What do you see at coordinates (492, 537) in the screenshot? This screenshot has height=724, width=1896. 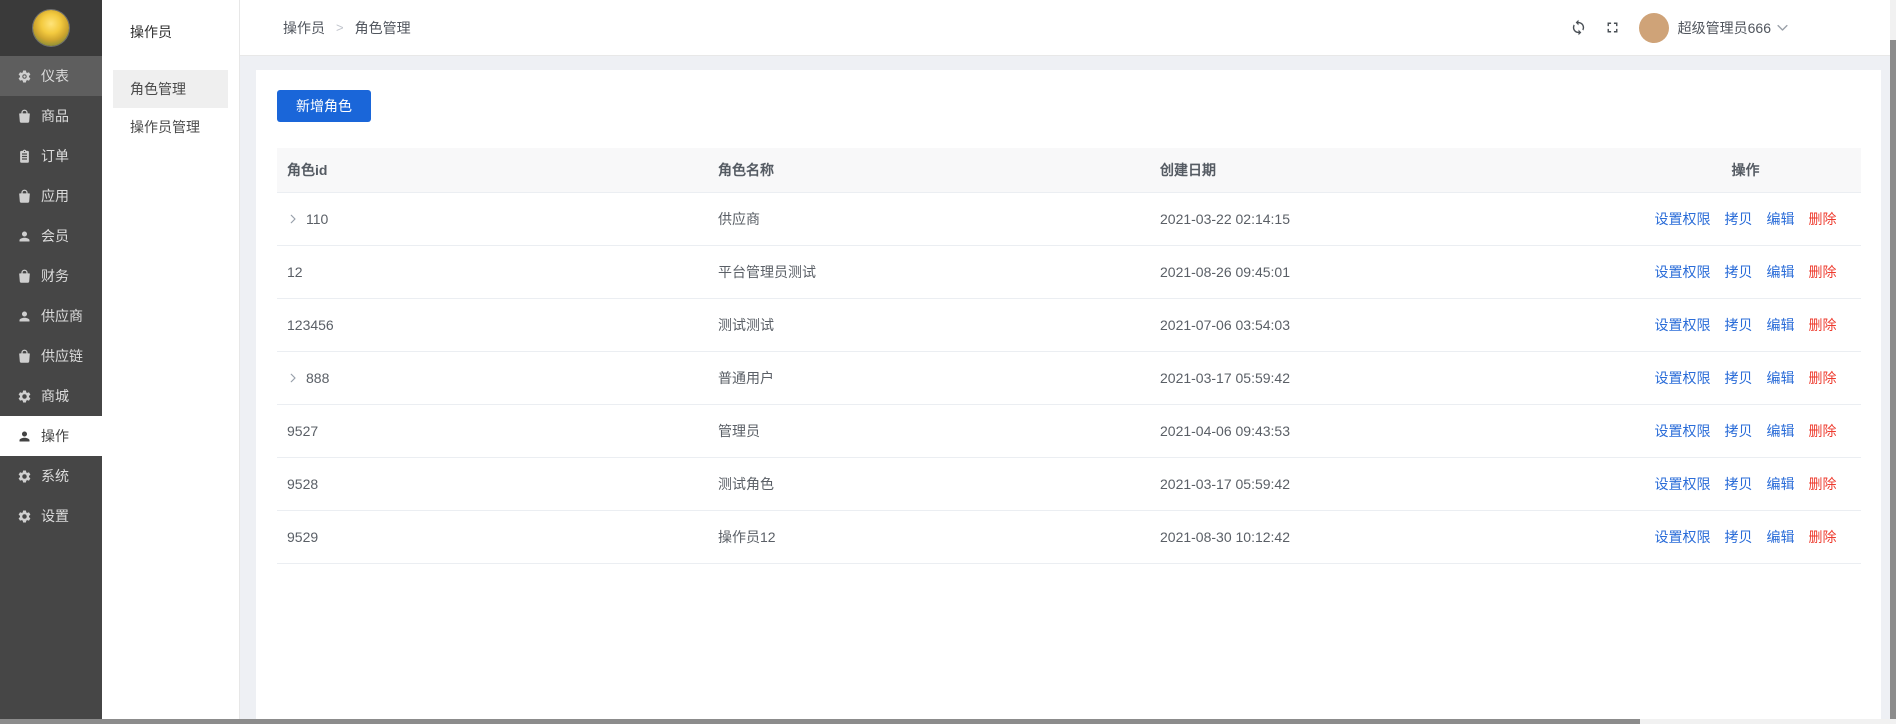 I see `cell-role-id: 9529` at bounding box center [492, 537].